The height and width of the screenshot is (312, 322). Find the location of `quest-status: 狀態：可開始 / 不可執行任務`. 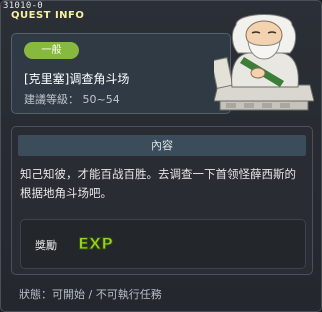

quest-status: 狀態：可開始 / 不可執行任務 is located at coordinates (90, 294).